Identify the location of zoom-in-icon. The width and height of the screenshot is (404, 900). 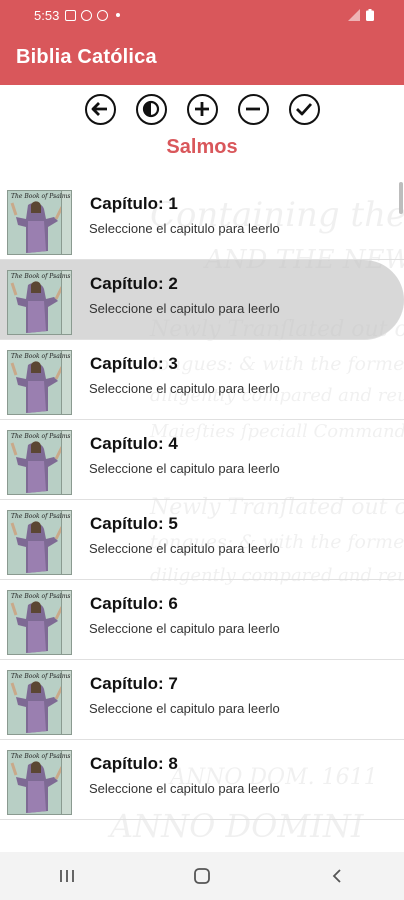
(202, 109).